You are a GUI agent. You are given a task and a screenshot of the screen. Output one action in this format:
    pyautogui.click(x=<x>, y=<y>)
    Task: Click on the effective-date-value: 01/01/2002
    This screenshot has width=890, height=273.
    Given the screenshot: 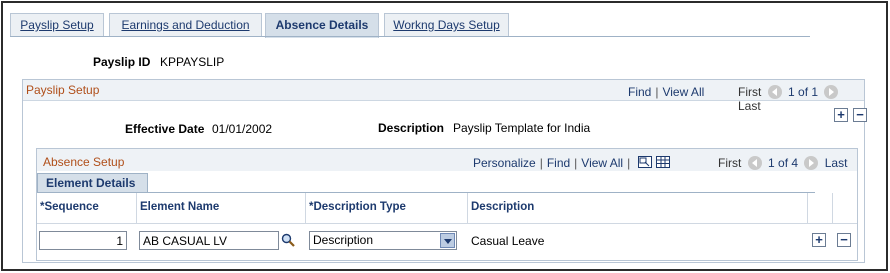 What is the action you would take?
    pyautogui.click(x=242, y=129)
    